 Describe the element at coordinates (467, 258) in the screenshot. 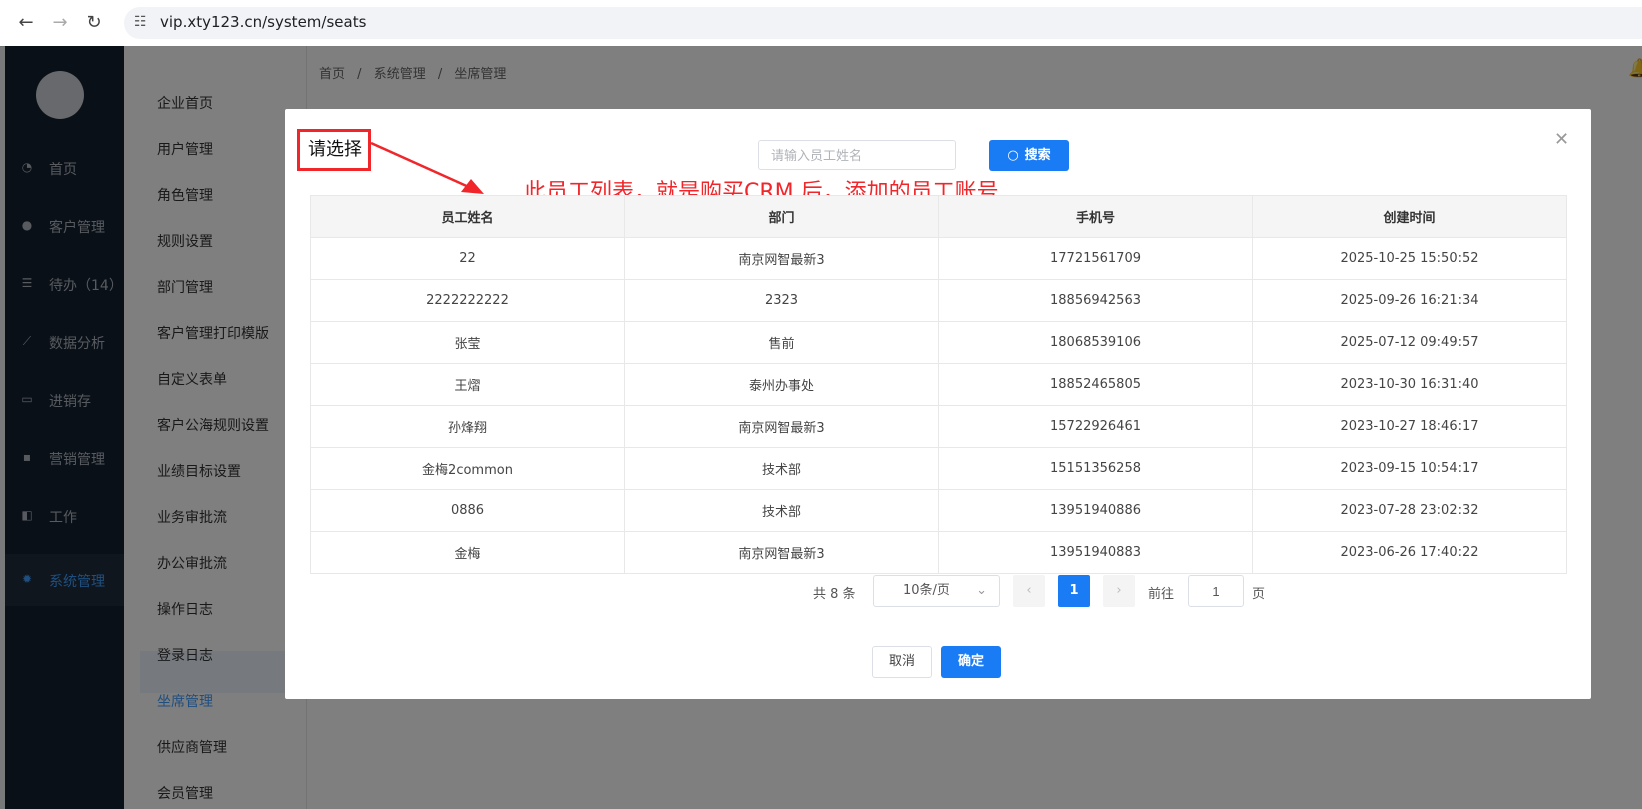

I see `cell-name: 22` at that location.